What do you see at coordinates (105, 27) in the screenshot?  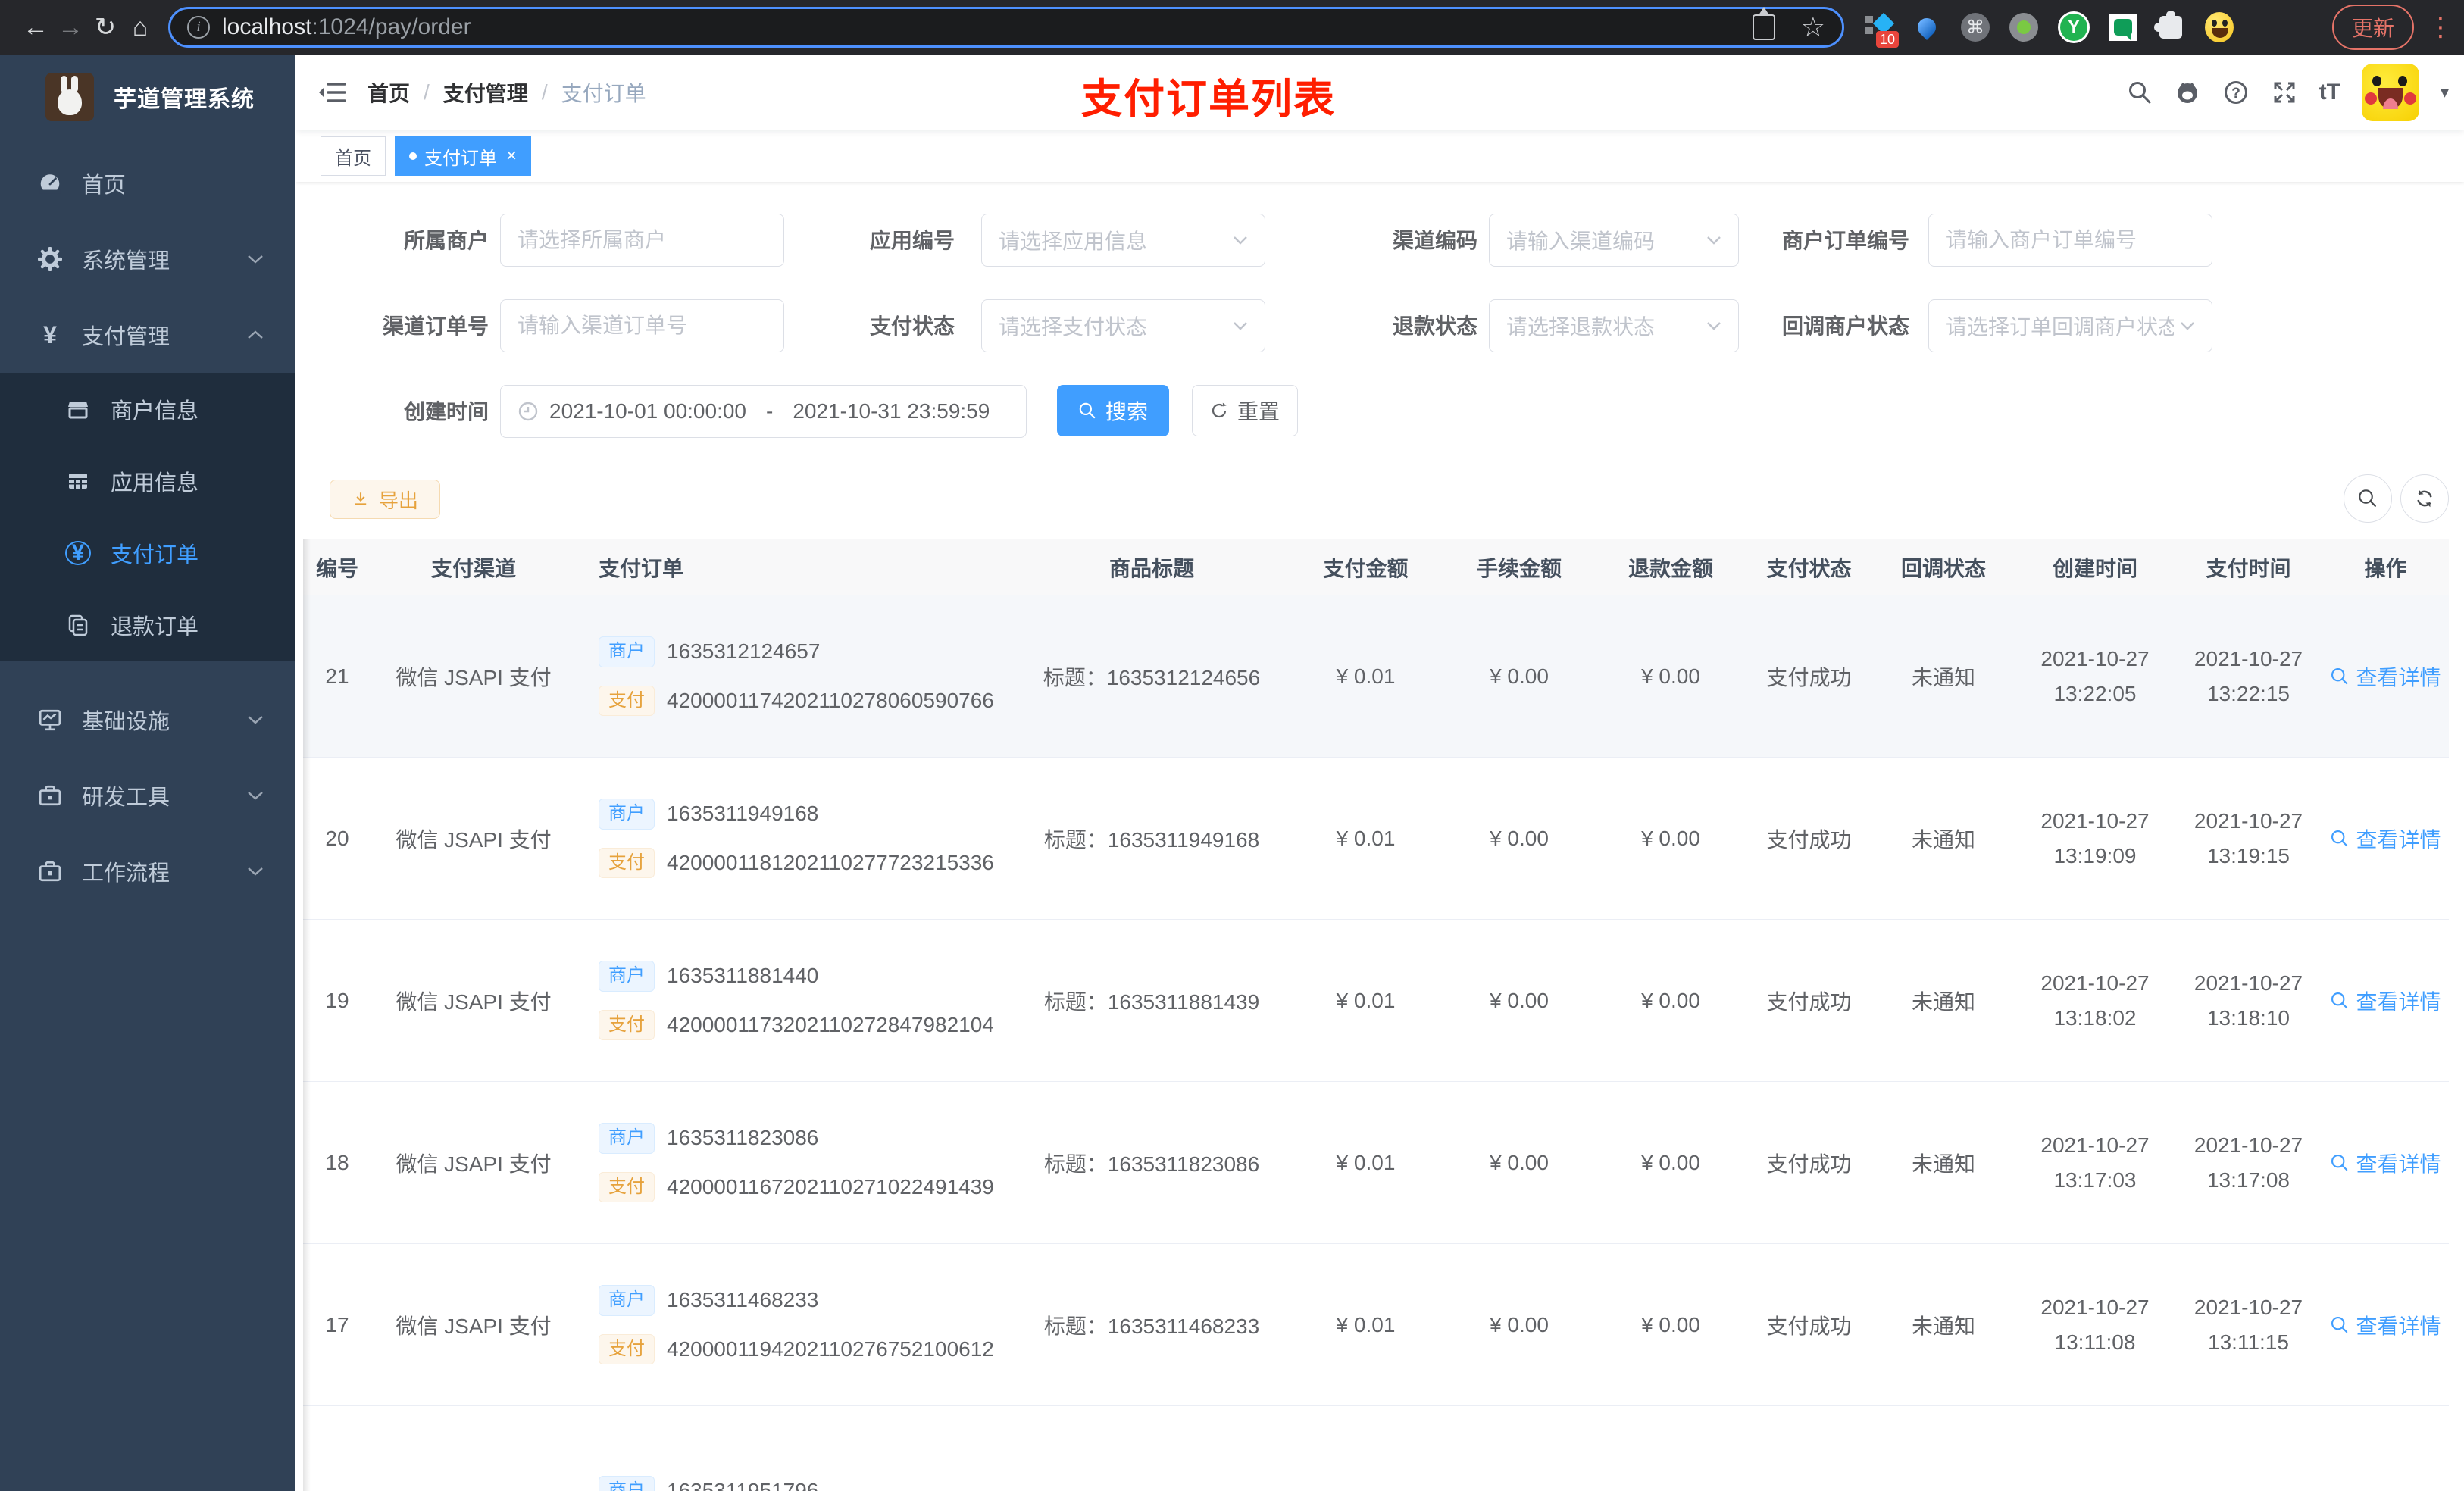 I see `browser-reload-icon: ↻` at bounding box center [105, 27].